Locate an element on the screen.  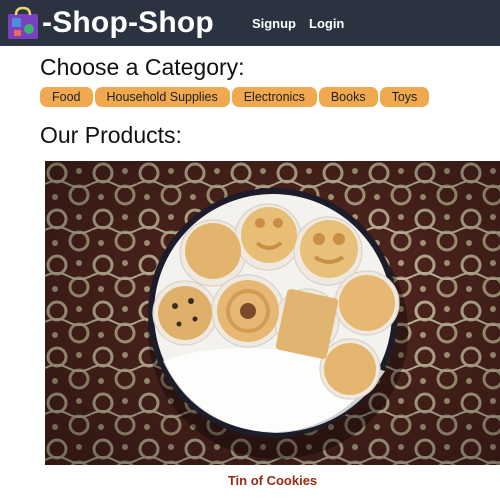
category-button-food: Food is located at coordinates (66, 97).